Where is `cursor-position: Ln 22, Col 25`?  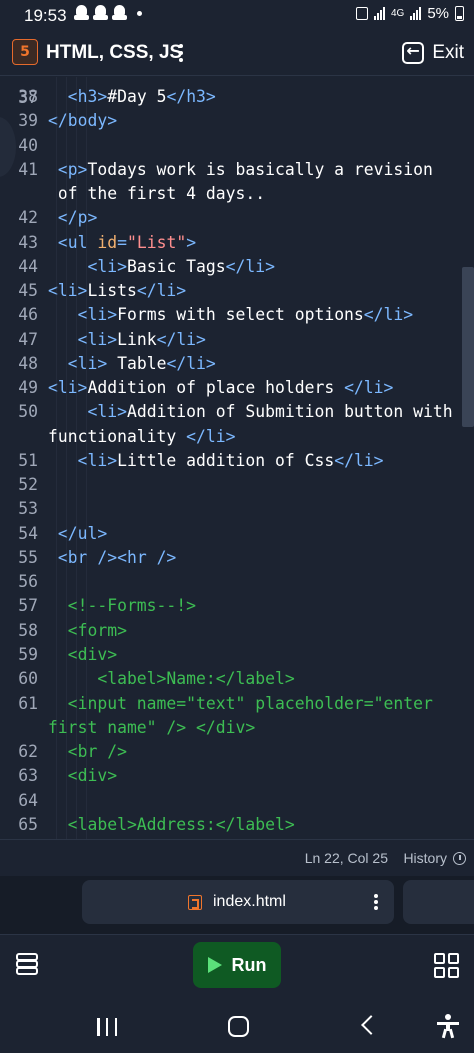
cursor-position: Ln 22, Col 25 is located at coordinates (346, 858).